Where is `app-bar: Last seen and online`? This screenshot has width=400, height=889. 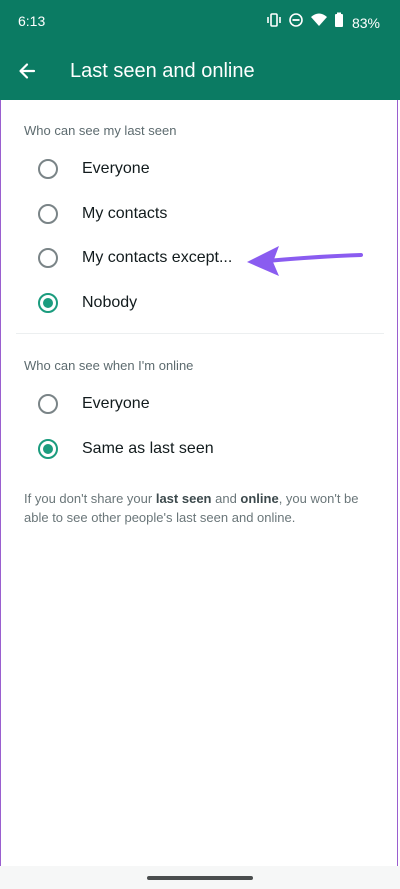
app-bar: Last seen and online is located at coordinates (200, 72).